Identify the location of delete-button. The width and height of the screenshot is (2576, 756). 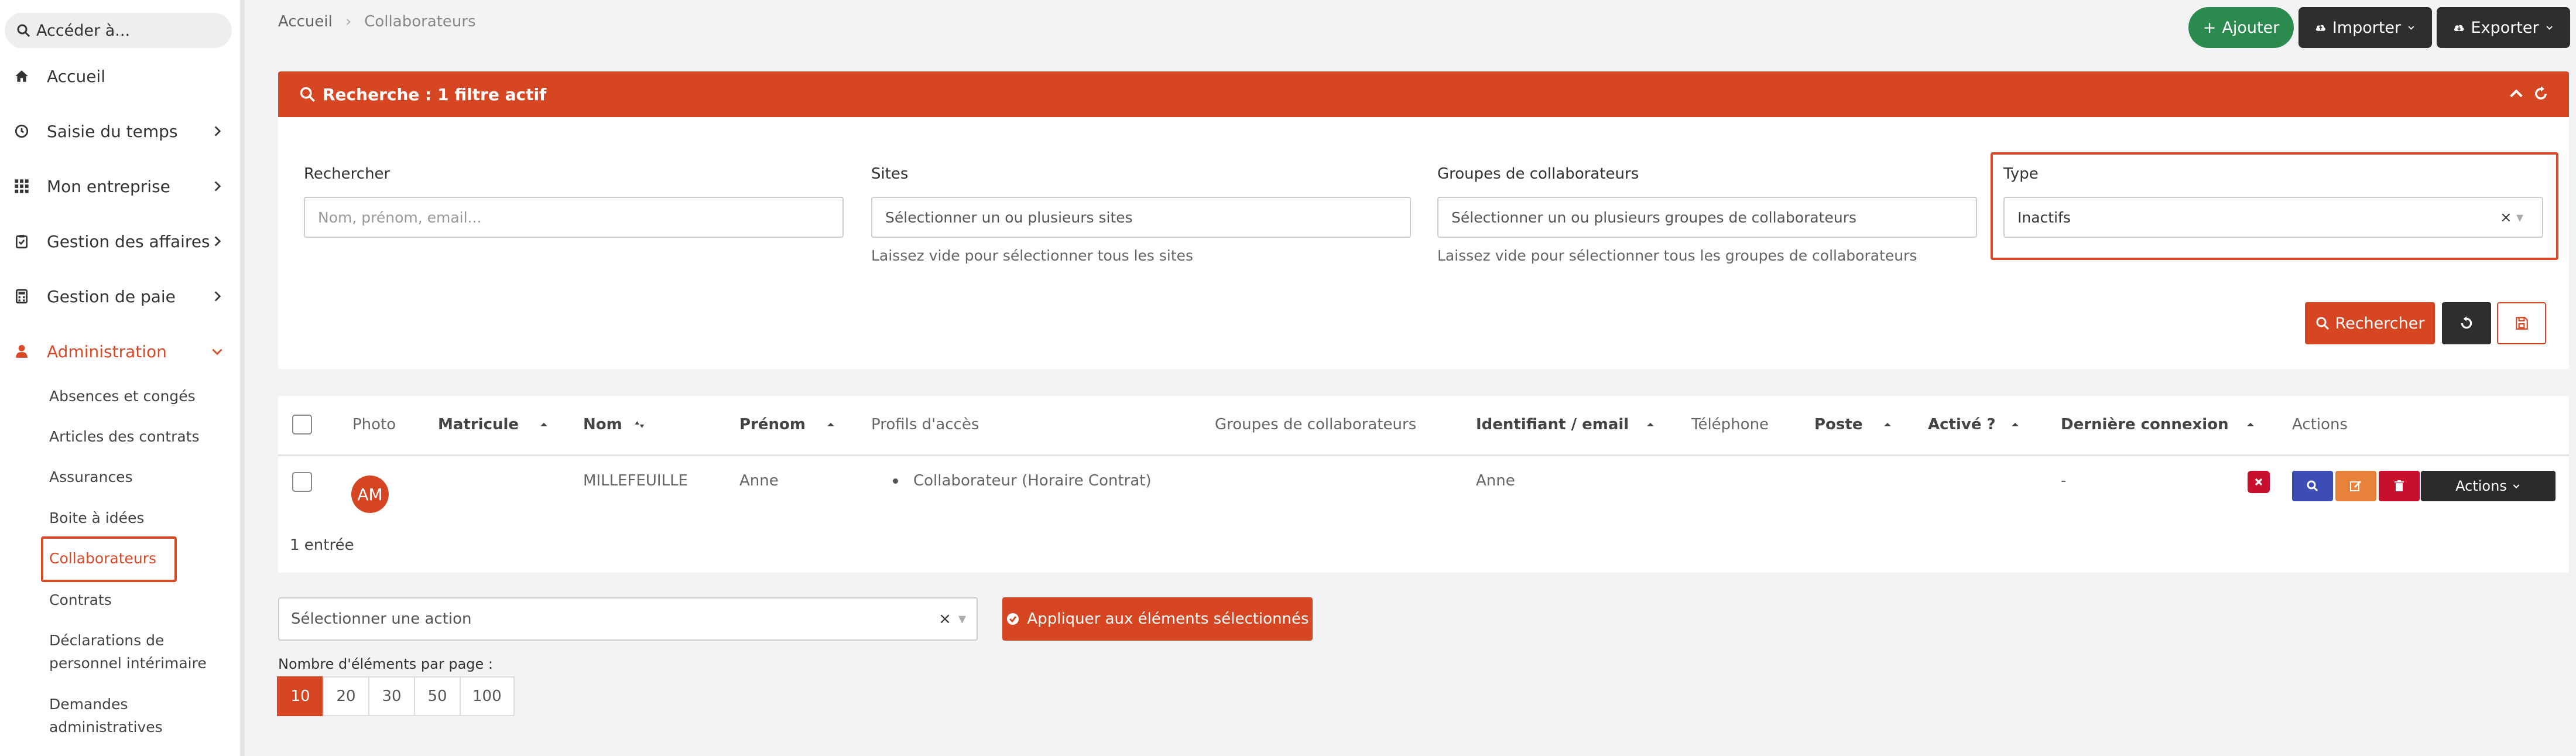
(2399, 486).